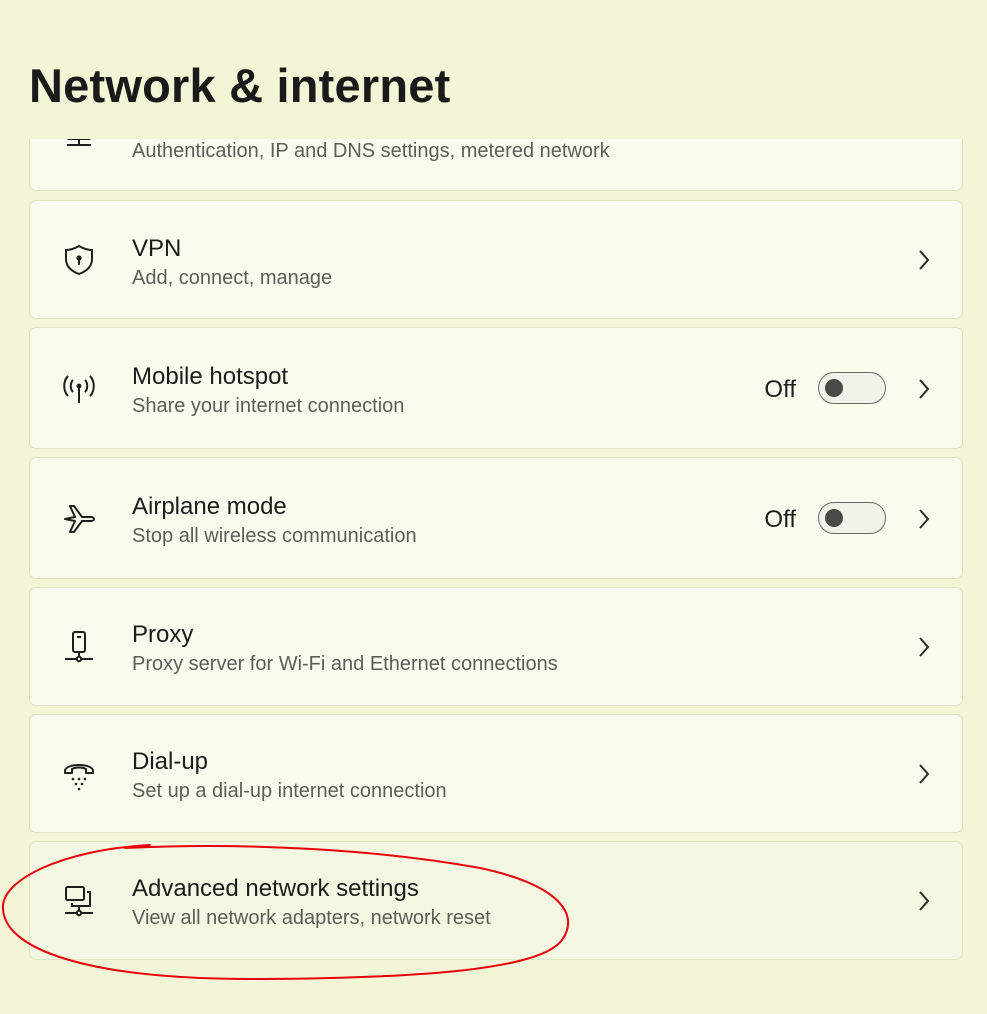  What do you see at coordinates (275, 888) in the screenshot?
I see `settings-item-title: Advanced network settings` at bounding box center [275, 888].